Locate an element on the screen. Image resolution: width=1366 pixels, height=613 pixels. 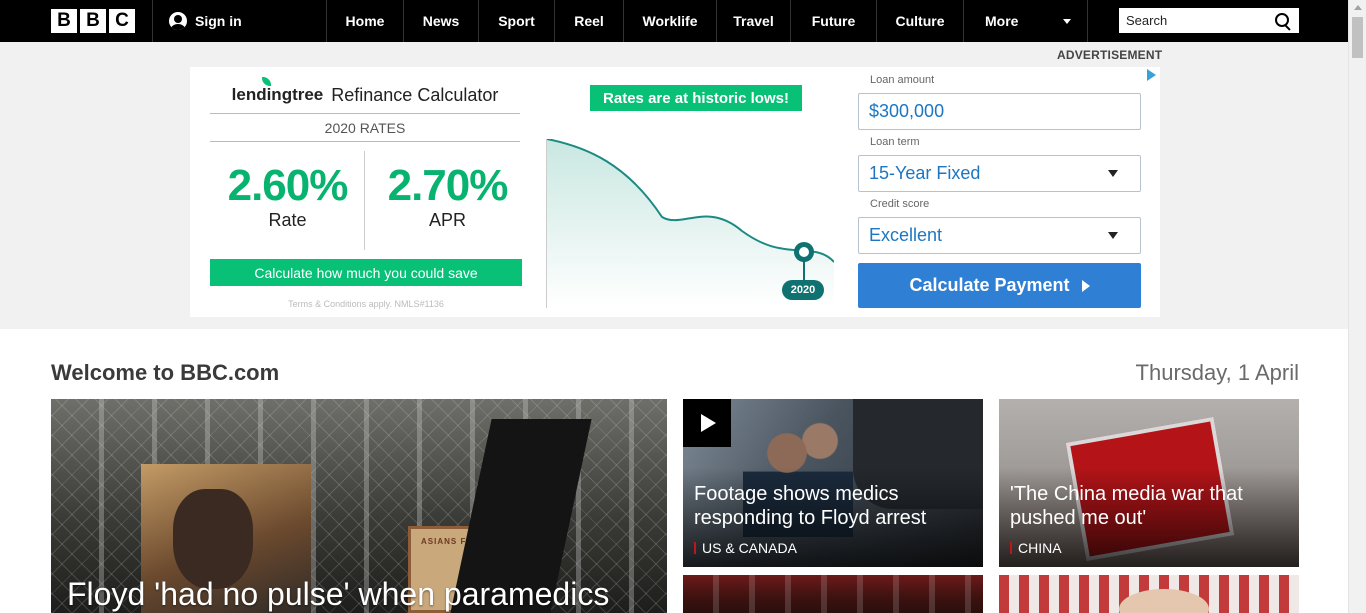
loan-amount-value: $300,000 is located at coordinates (907, 111).